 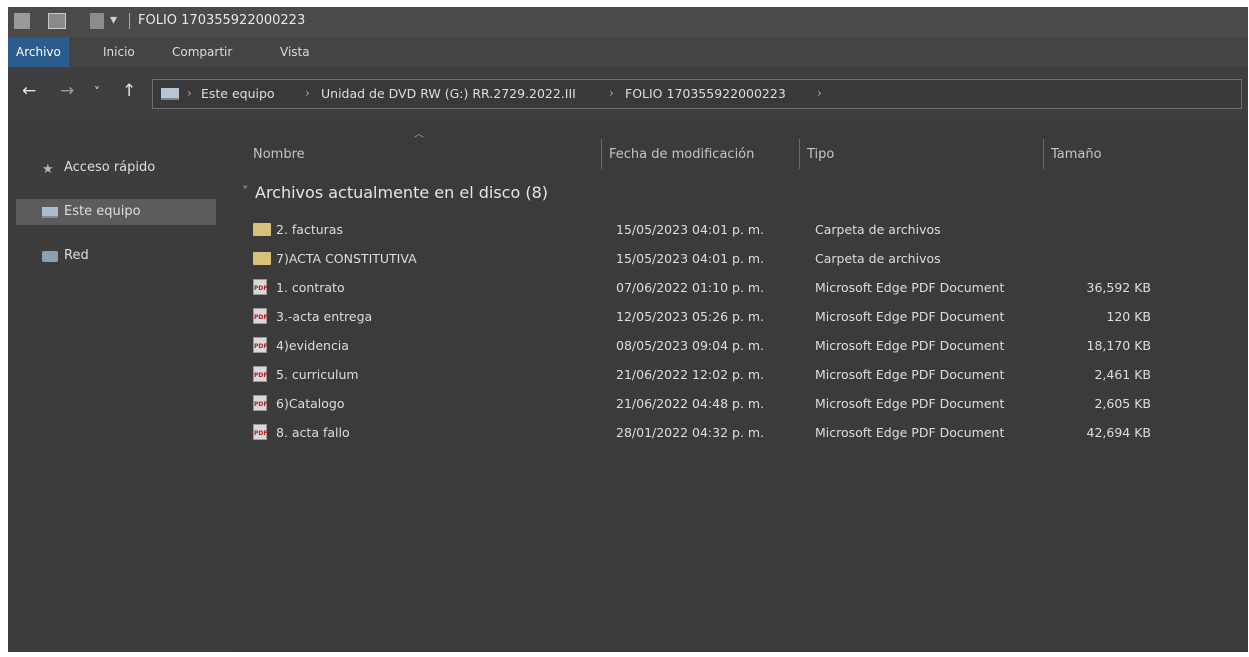 What do you see at coordinates (1122, 374) in the screenshot?
I see `file-size: 2,461 KB` at bounding box center [1122, 374].